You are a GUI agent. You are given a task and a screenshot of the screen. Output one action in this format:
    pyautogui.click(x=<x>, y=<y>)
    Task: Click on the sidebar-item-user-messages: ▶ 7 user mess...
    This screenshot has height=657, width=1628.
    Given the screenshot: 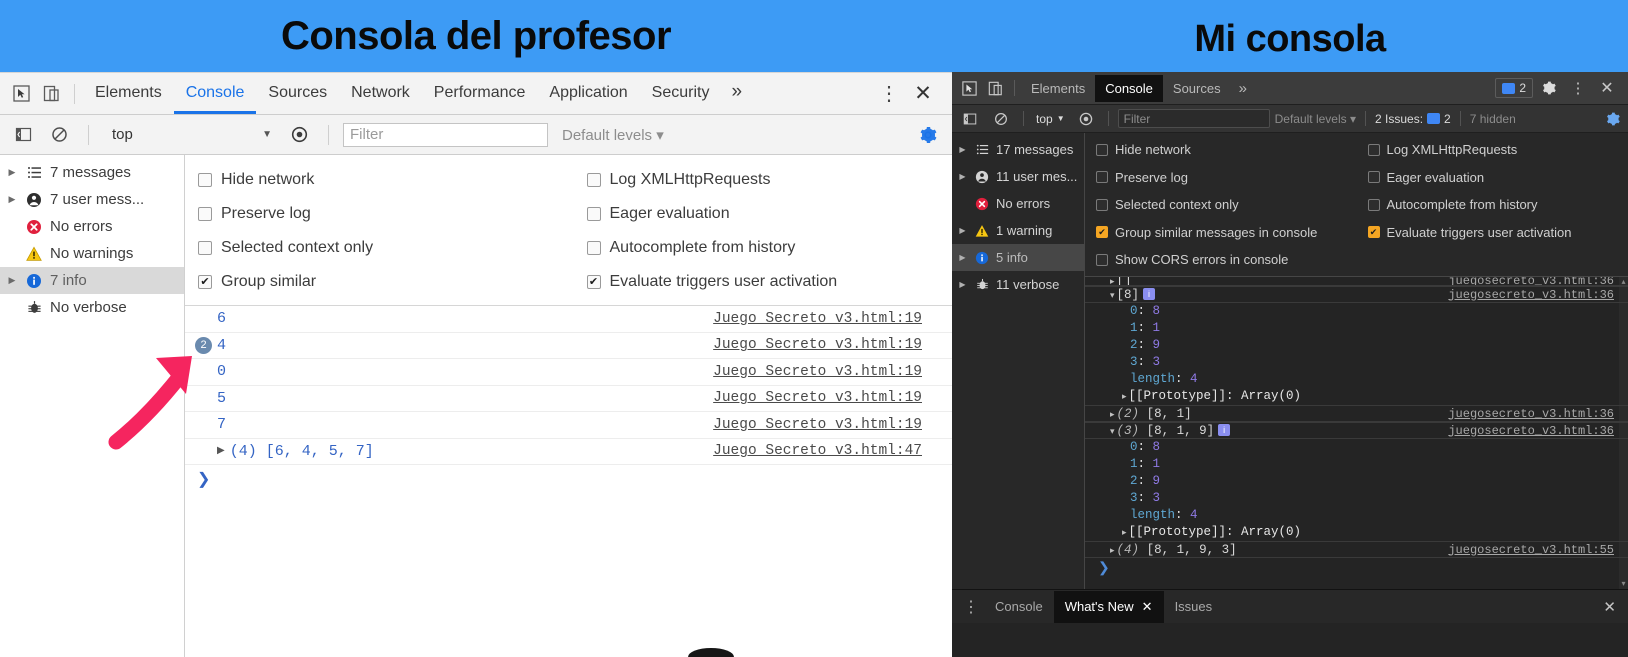 What is the action you would take?
    pyautogui.click(x=92, y=199)
    